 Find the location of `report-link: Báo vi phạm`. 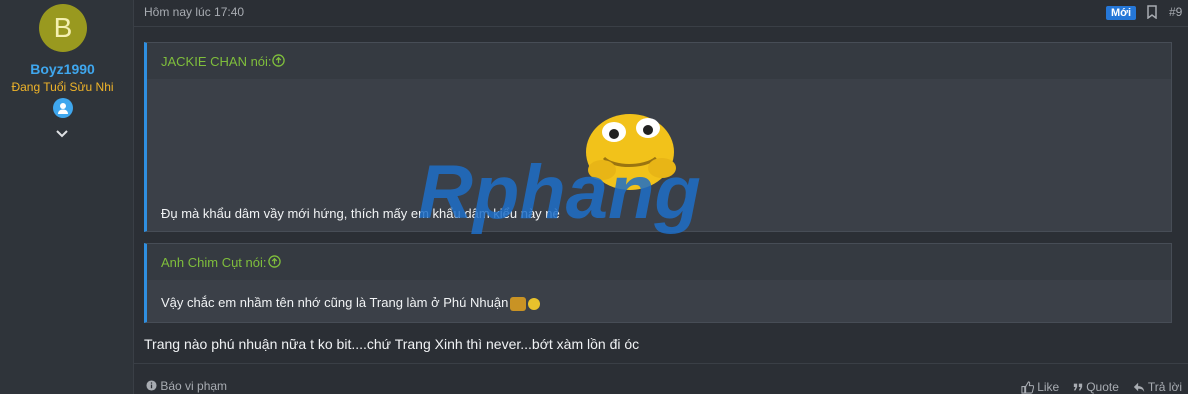

report-link: Báo vi phạm is located at coordinates (186, 386).